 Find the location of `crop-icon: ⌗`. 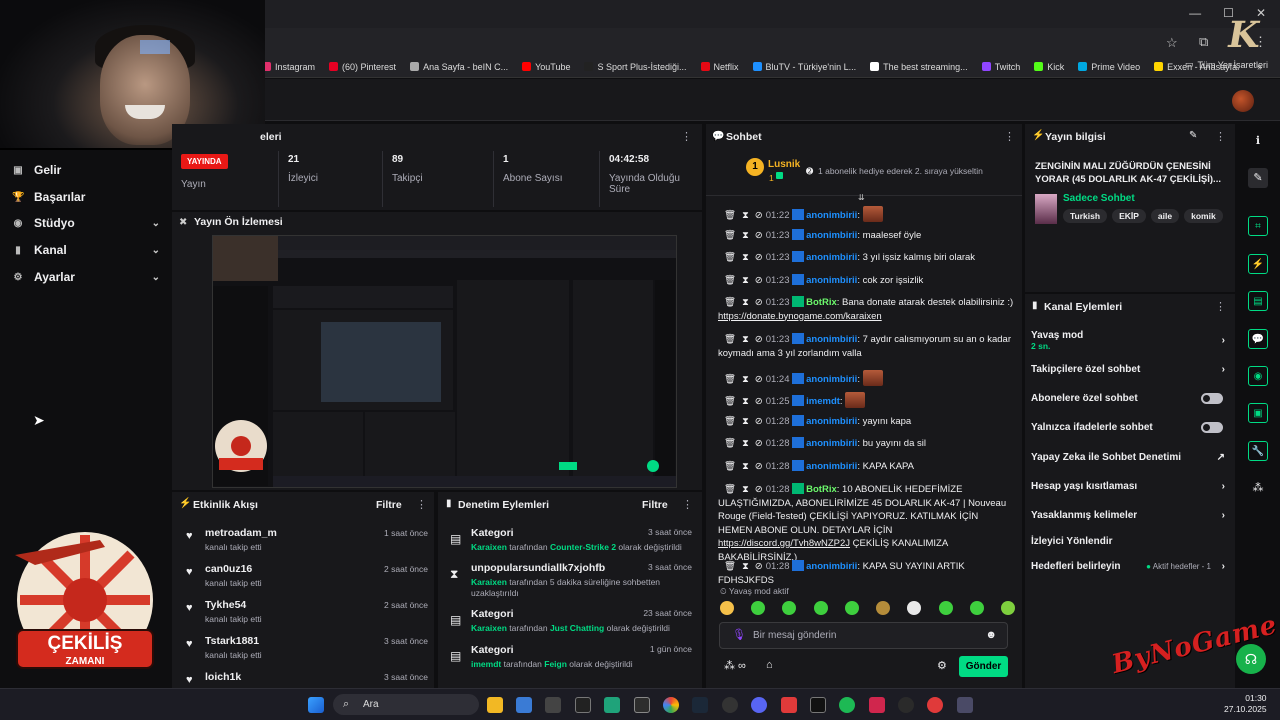

crop-icon: ⌗ is located at coordinates (1258, 226).